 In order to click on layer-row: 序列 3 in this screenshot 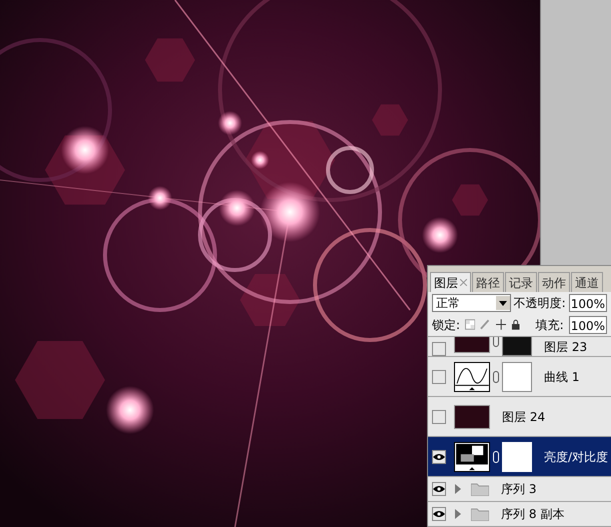, I will do `click(519, 489)`.